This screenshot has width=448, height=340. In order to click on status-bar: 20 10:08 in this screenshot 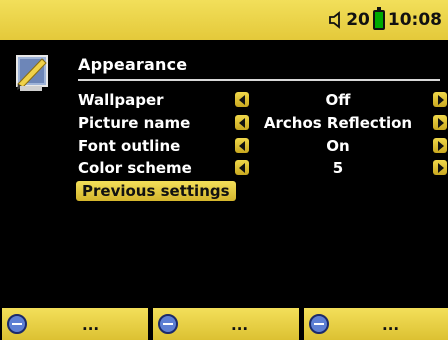, I will do `click(224, 20)`.